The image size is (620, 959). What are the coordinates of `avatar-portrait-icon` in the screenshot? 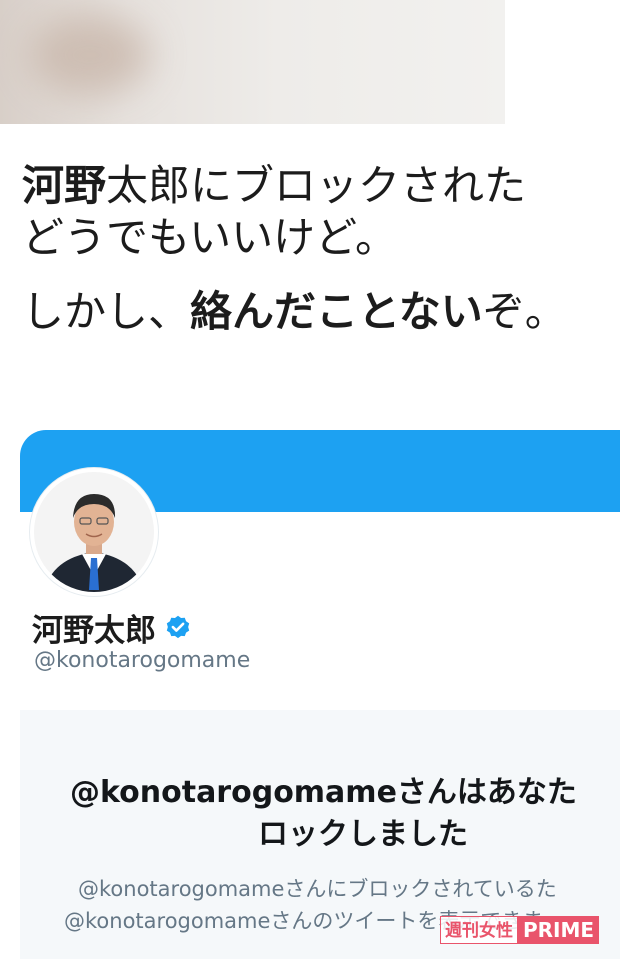 It's located at (94, 532).